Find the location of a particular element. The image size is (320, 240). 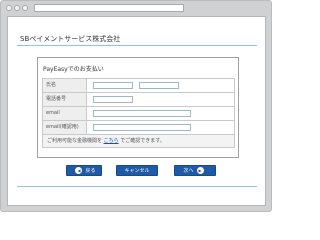

form-row-phone: 電話番号 is located at coordinates (138, 100).